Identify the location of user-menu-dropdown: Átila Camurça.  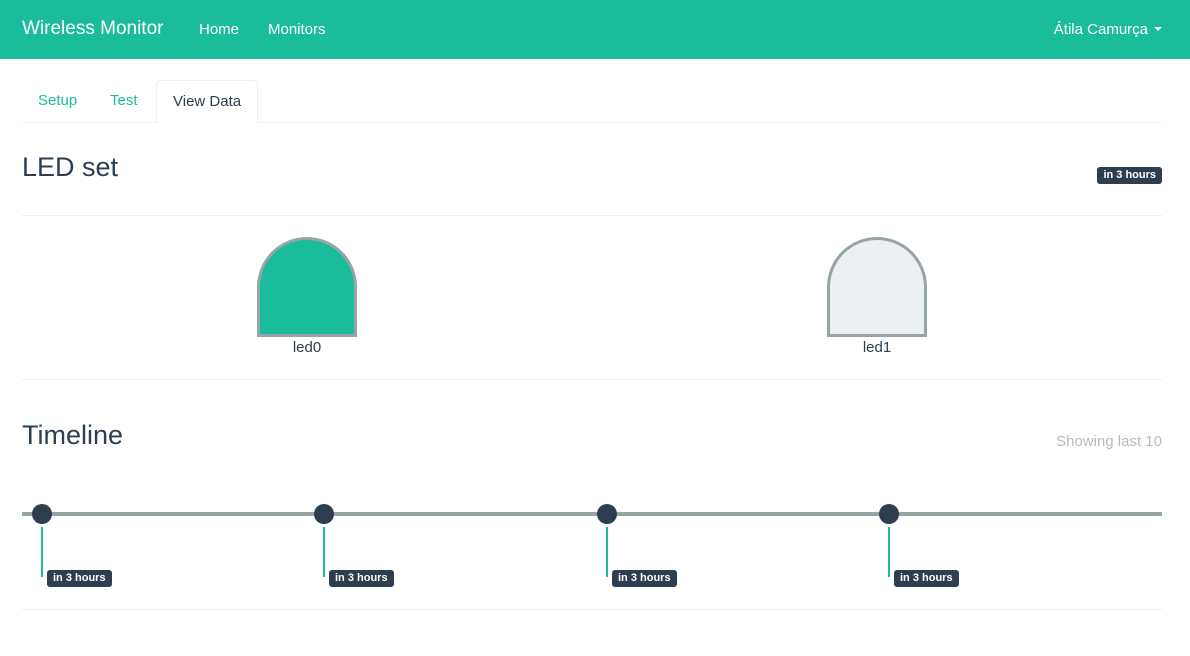
(1108, 29).